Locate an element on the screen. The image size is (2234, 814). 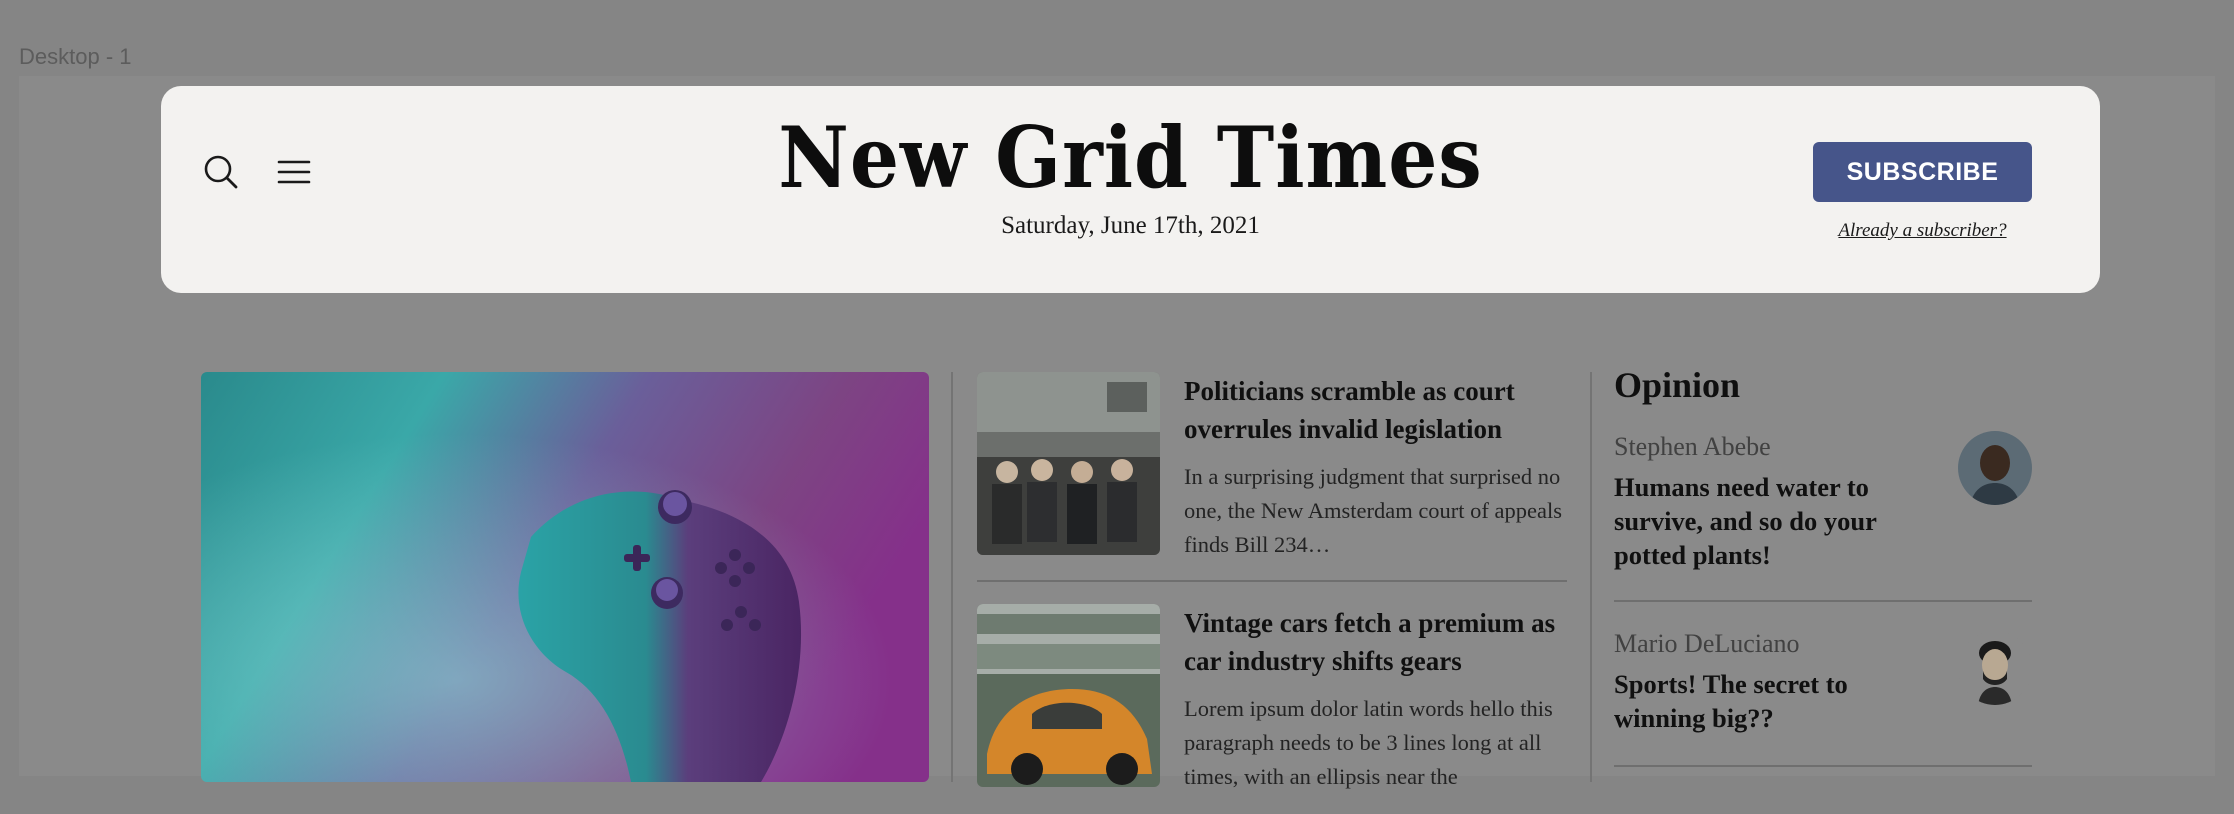
masthead-logo: New Grid Times is located at coordinates (1131, 158).